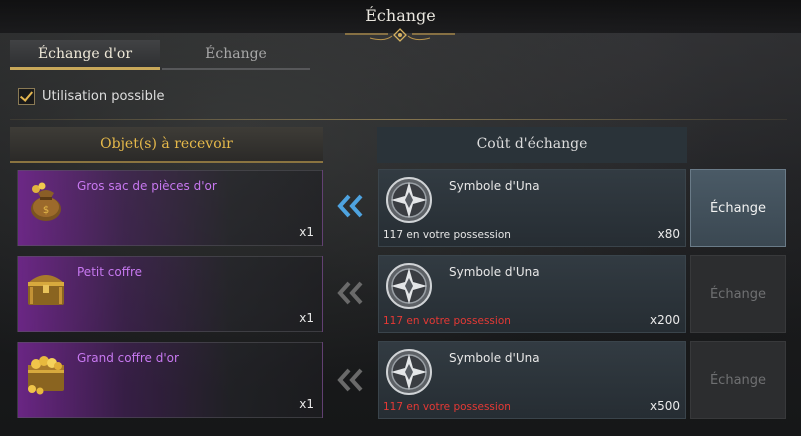 The image size is (801, 436). Describe the element at coordinates (236, 55) in the screenshot. I see `tab-exchange: Échange` at that location.